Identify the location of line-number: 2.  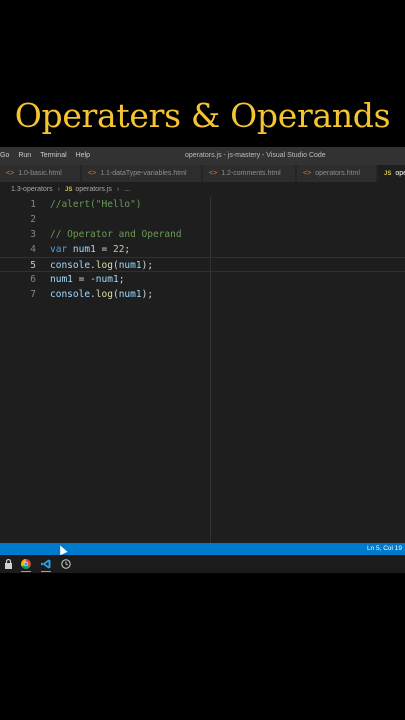
(33, 219).